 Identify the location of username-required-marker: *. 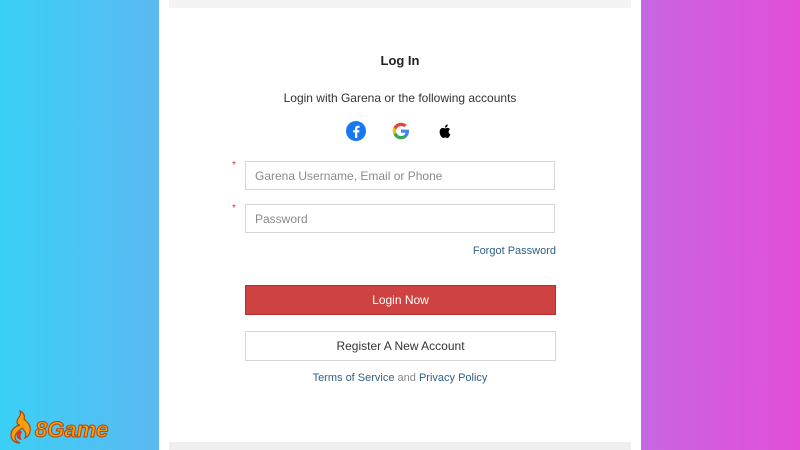
(234, 165).